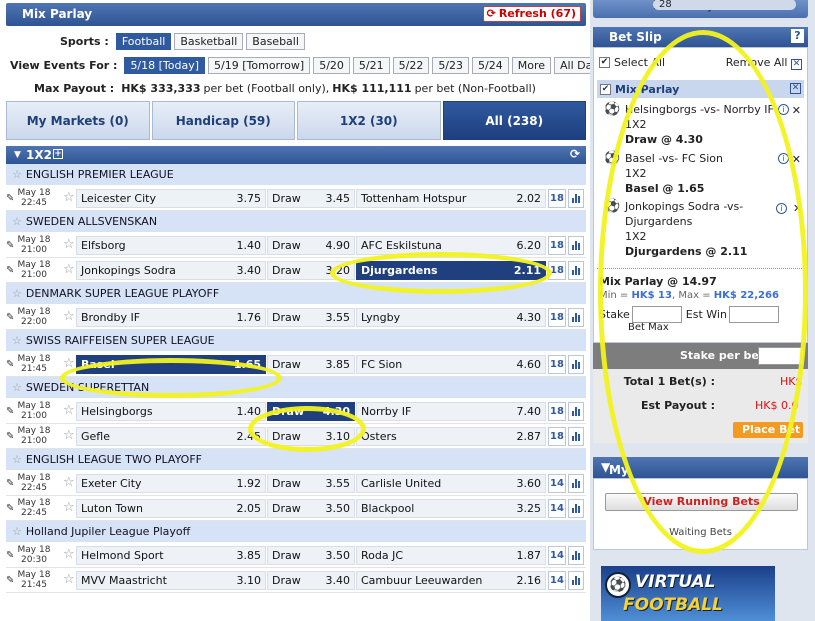  What do you see at coordinates (783, 158) in the screenshot?
I see `info-icon: i` at bounding box center [783, 158].